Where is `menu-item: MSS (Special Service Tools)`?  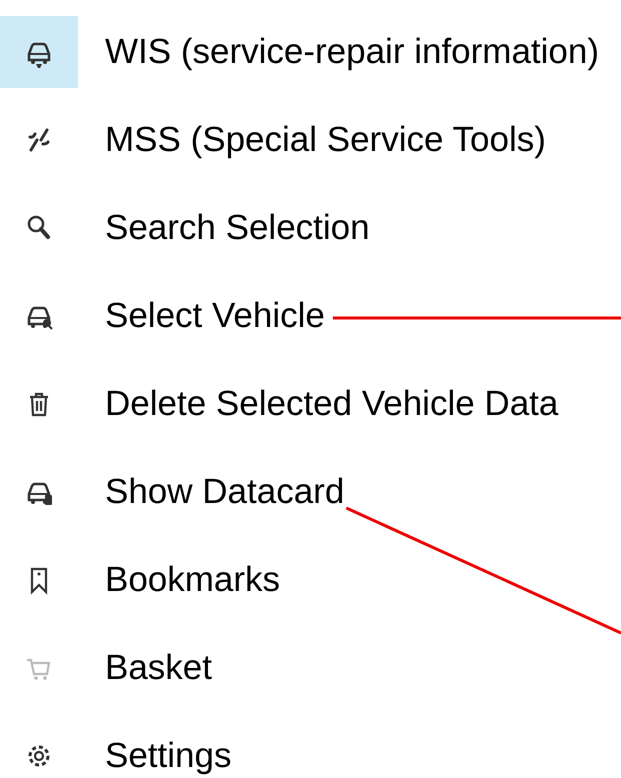 menu-item: MSS (Special Service Tools) is located at coordinates (325, 140).